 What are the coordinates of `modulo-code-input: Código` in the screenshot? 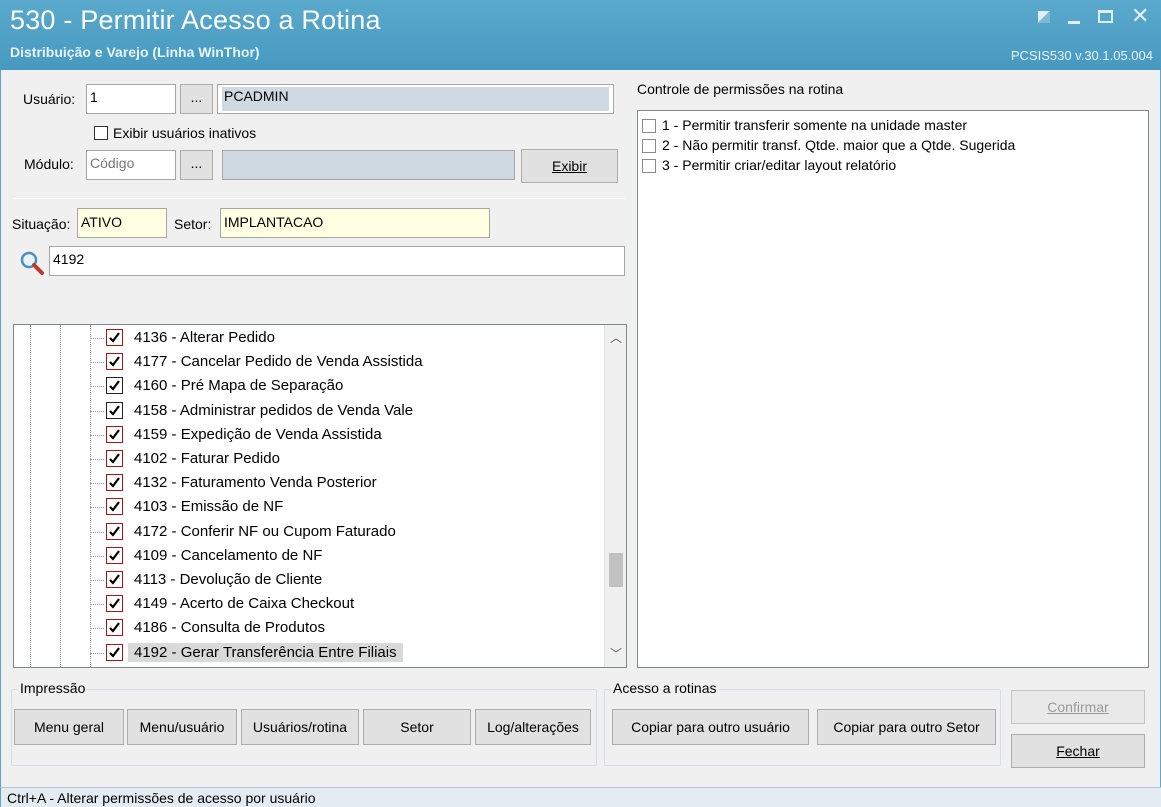 It's located at (131, 165).